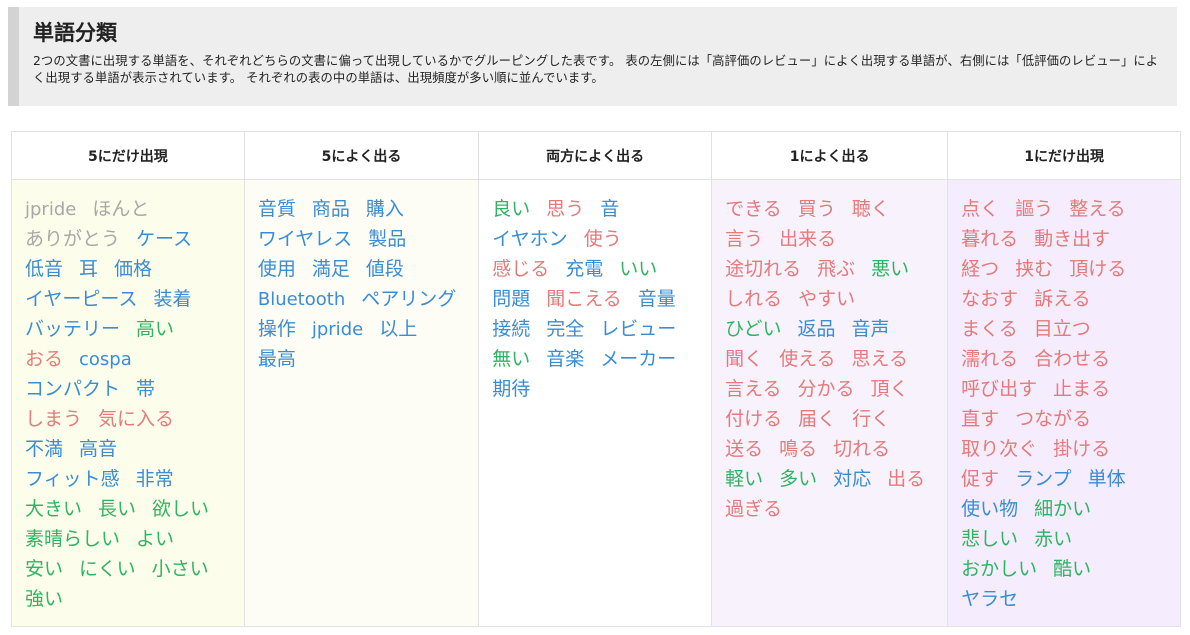 Image resolution: width=1190 pixels, height=635 pixels. Describe the element at coordinates (753, 299) in the screenshot. I see `word-link: しれる` at that location.